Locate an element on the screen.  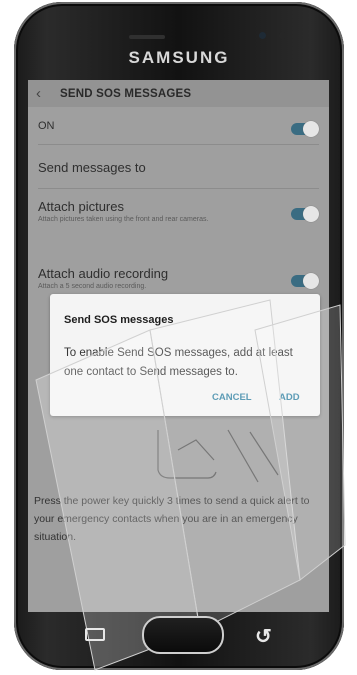
attach-audio-toggle is located at coordinates (305, 281).